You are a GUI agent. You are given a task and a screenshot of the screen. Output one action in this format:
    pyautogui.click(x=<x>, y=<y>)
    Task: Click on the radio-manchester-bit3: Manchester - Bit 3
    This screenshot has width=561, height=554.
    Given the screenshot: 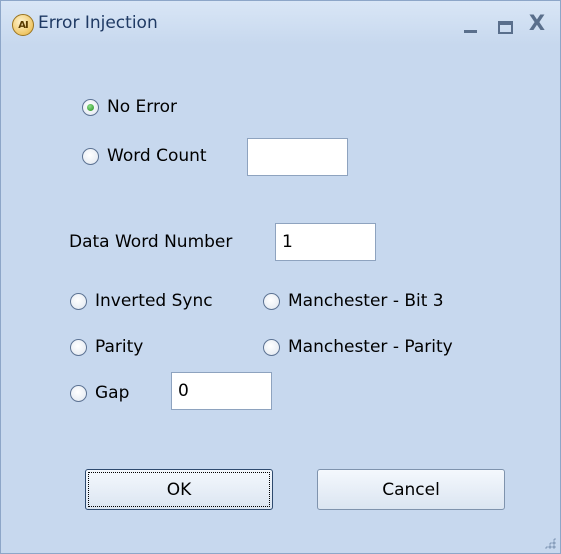 What is the action you would take?
    pyautogui.click(x=353, y=301)
    